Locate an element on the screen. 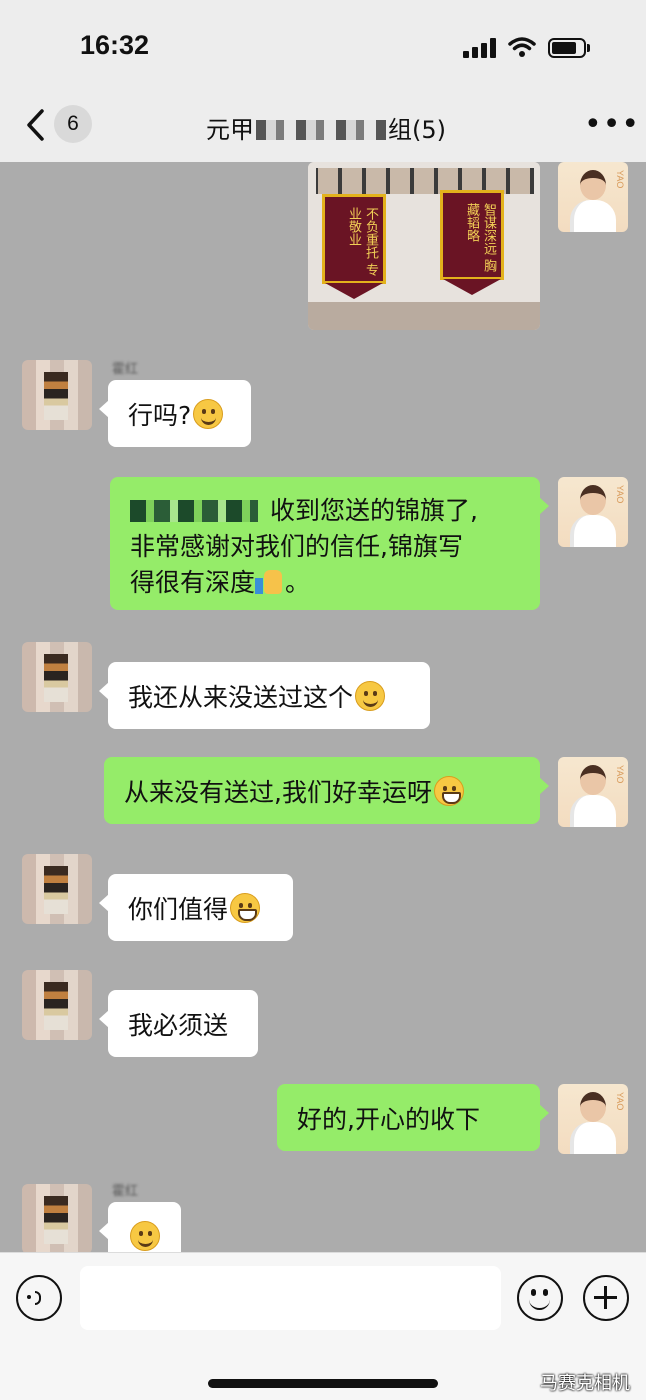  message-text-tail: 。 is located at coordinates (298, 582).